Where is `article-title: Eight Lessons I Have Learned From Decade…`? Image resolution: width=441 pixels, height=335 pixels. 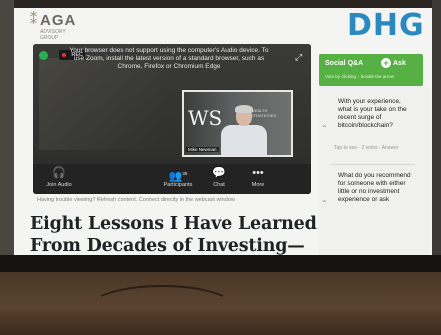
article-title: Eight Lessons I Have Learned From Decade… is located at coordinates (173, 235).